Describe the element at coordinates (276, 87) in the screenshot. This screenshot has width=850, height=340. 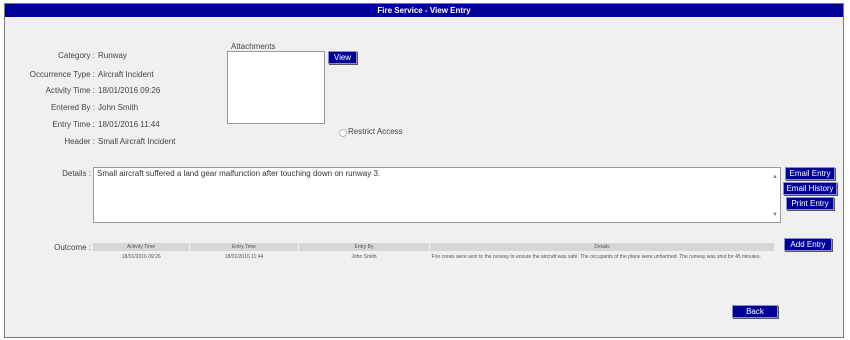
I see `attachments-list` at that location.